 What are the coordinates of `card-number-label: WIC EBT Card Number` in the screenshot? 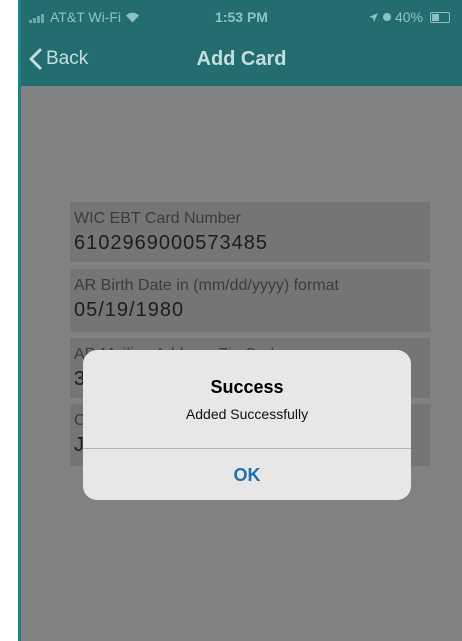 It's located at (157, 218).